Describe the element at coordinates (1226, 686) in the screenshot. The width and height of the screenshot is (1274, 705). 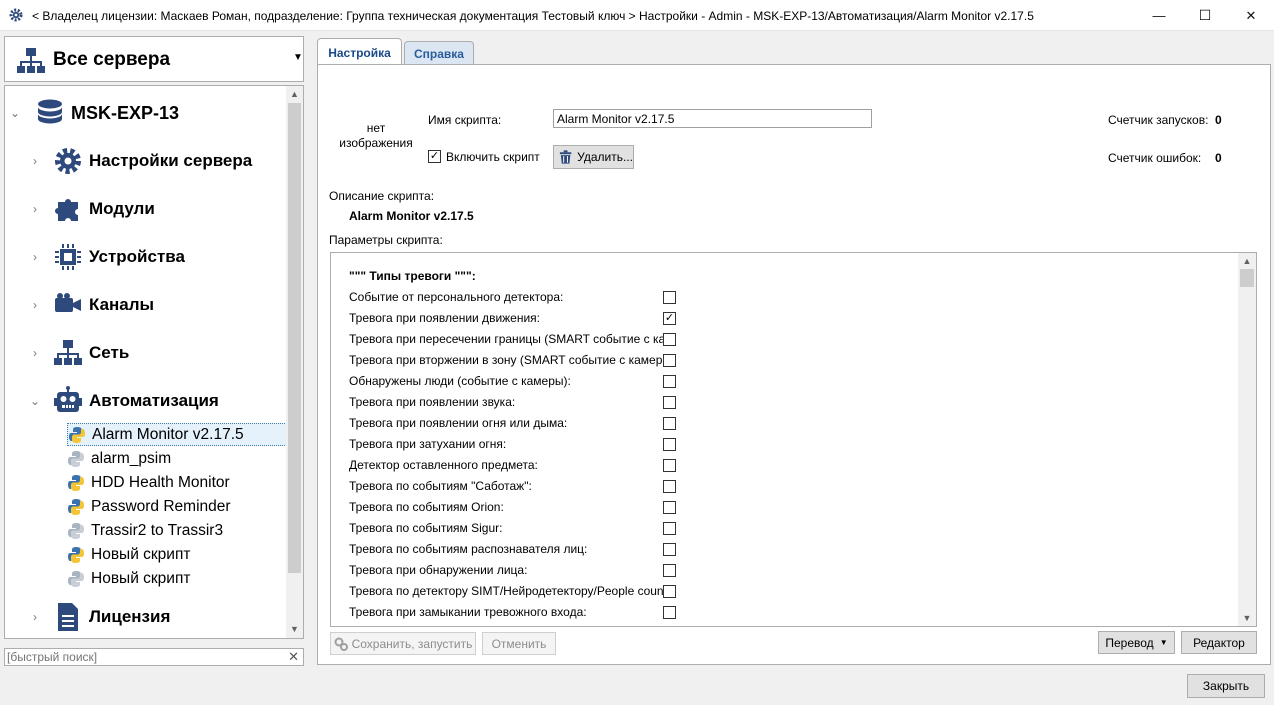
I see `close-button: Закрыть` at that location.